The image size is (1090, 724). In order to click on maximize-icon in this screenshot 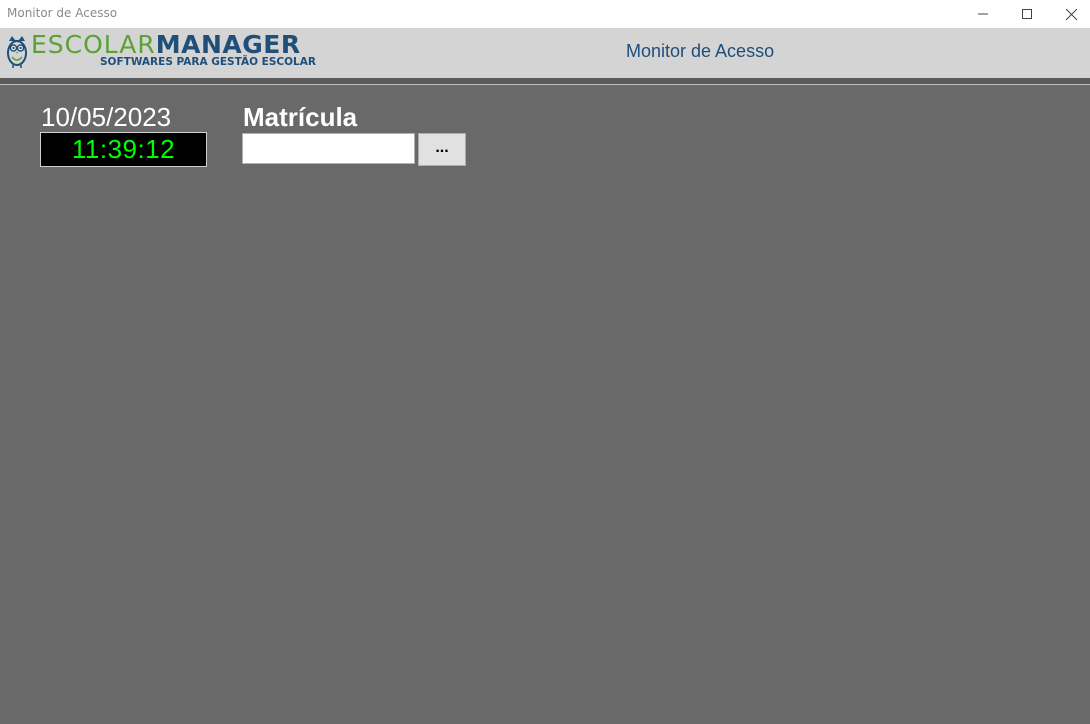, I will do `click(1027, 14)`.